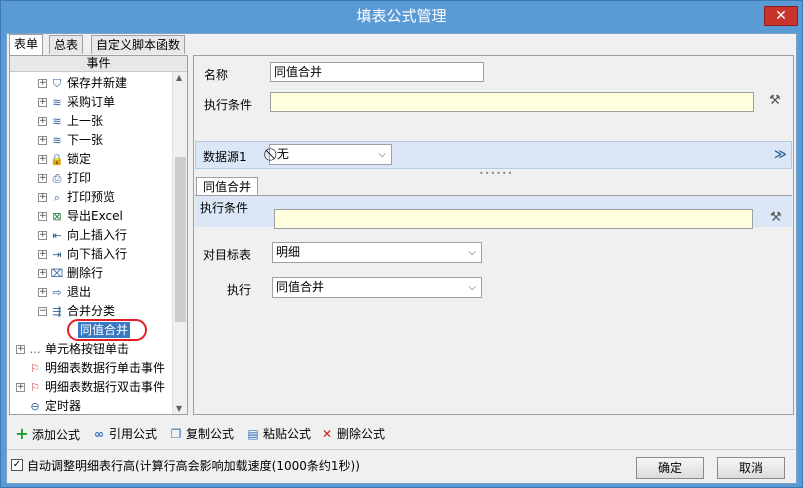 The height and width of the screenshot is (488, 803). What do you see at coordinates (493, 155) in the screenshot?
I see `datasource-band: 数据源1 ⃠ 无 ⌵ ≫` at bounding box center [493, 155].